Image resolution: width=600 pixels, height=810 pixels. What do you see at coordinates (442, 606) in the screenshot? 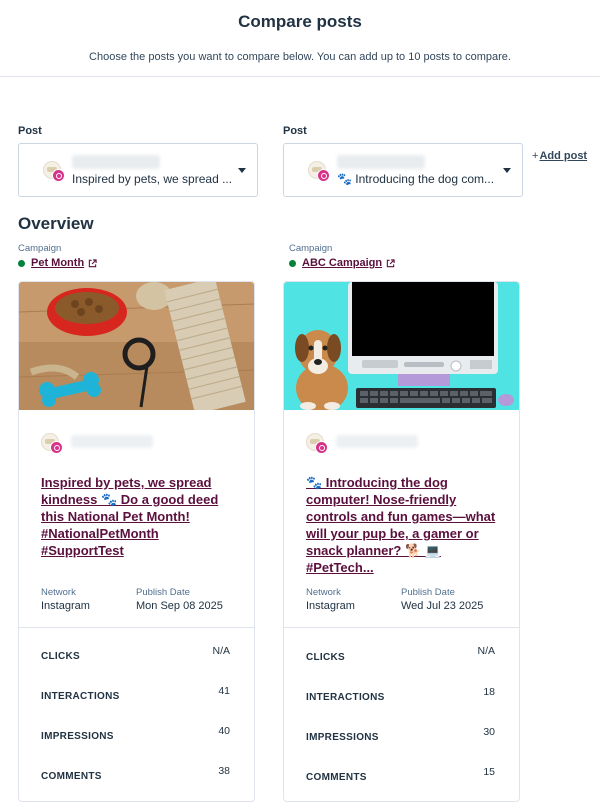
I see `publish-date-value: Wed Jul 23 2025` at bounding box center [442, 606].